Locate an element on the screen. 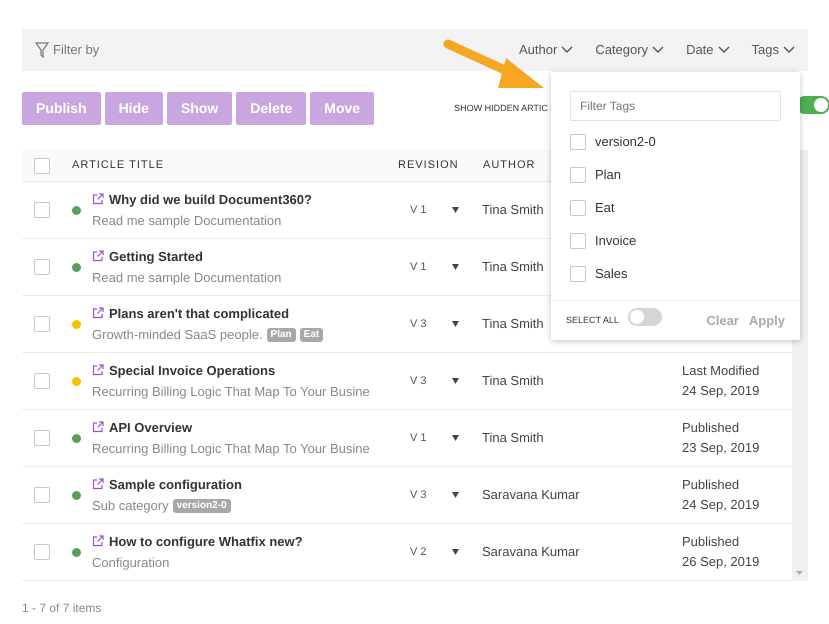 The image size is (829, 624). tag-option: Invoice is located at coordinates (615, 241).